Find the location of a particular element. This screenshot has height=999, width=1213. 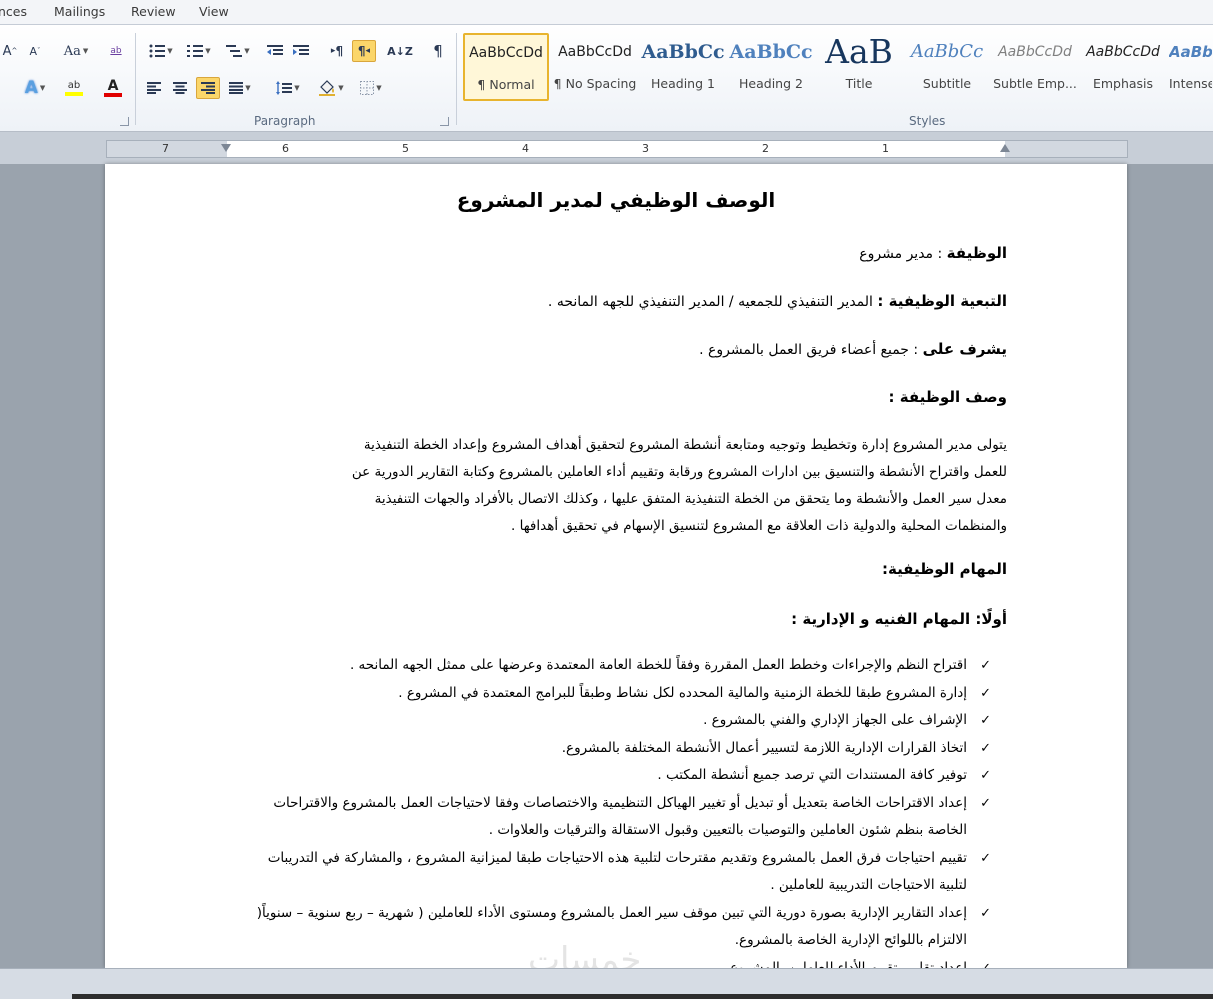

ltr-pilcrow-icon: ¶ is located at coordinates (339, 51).